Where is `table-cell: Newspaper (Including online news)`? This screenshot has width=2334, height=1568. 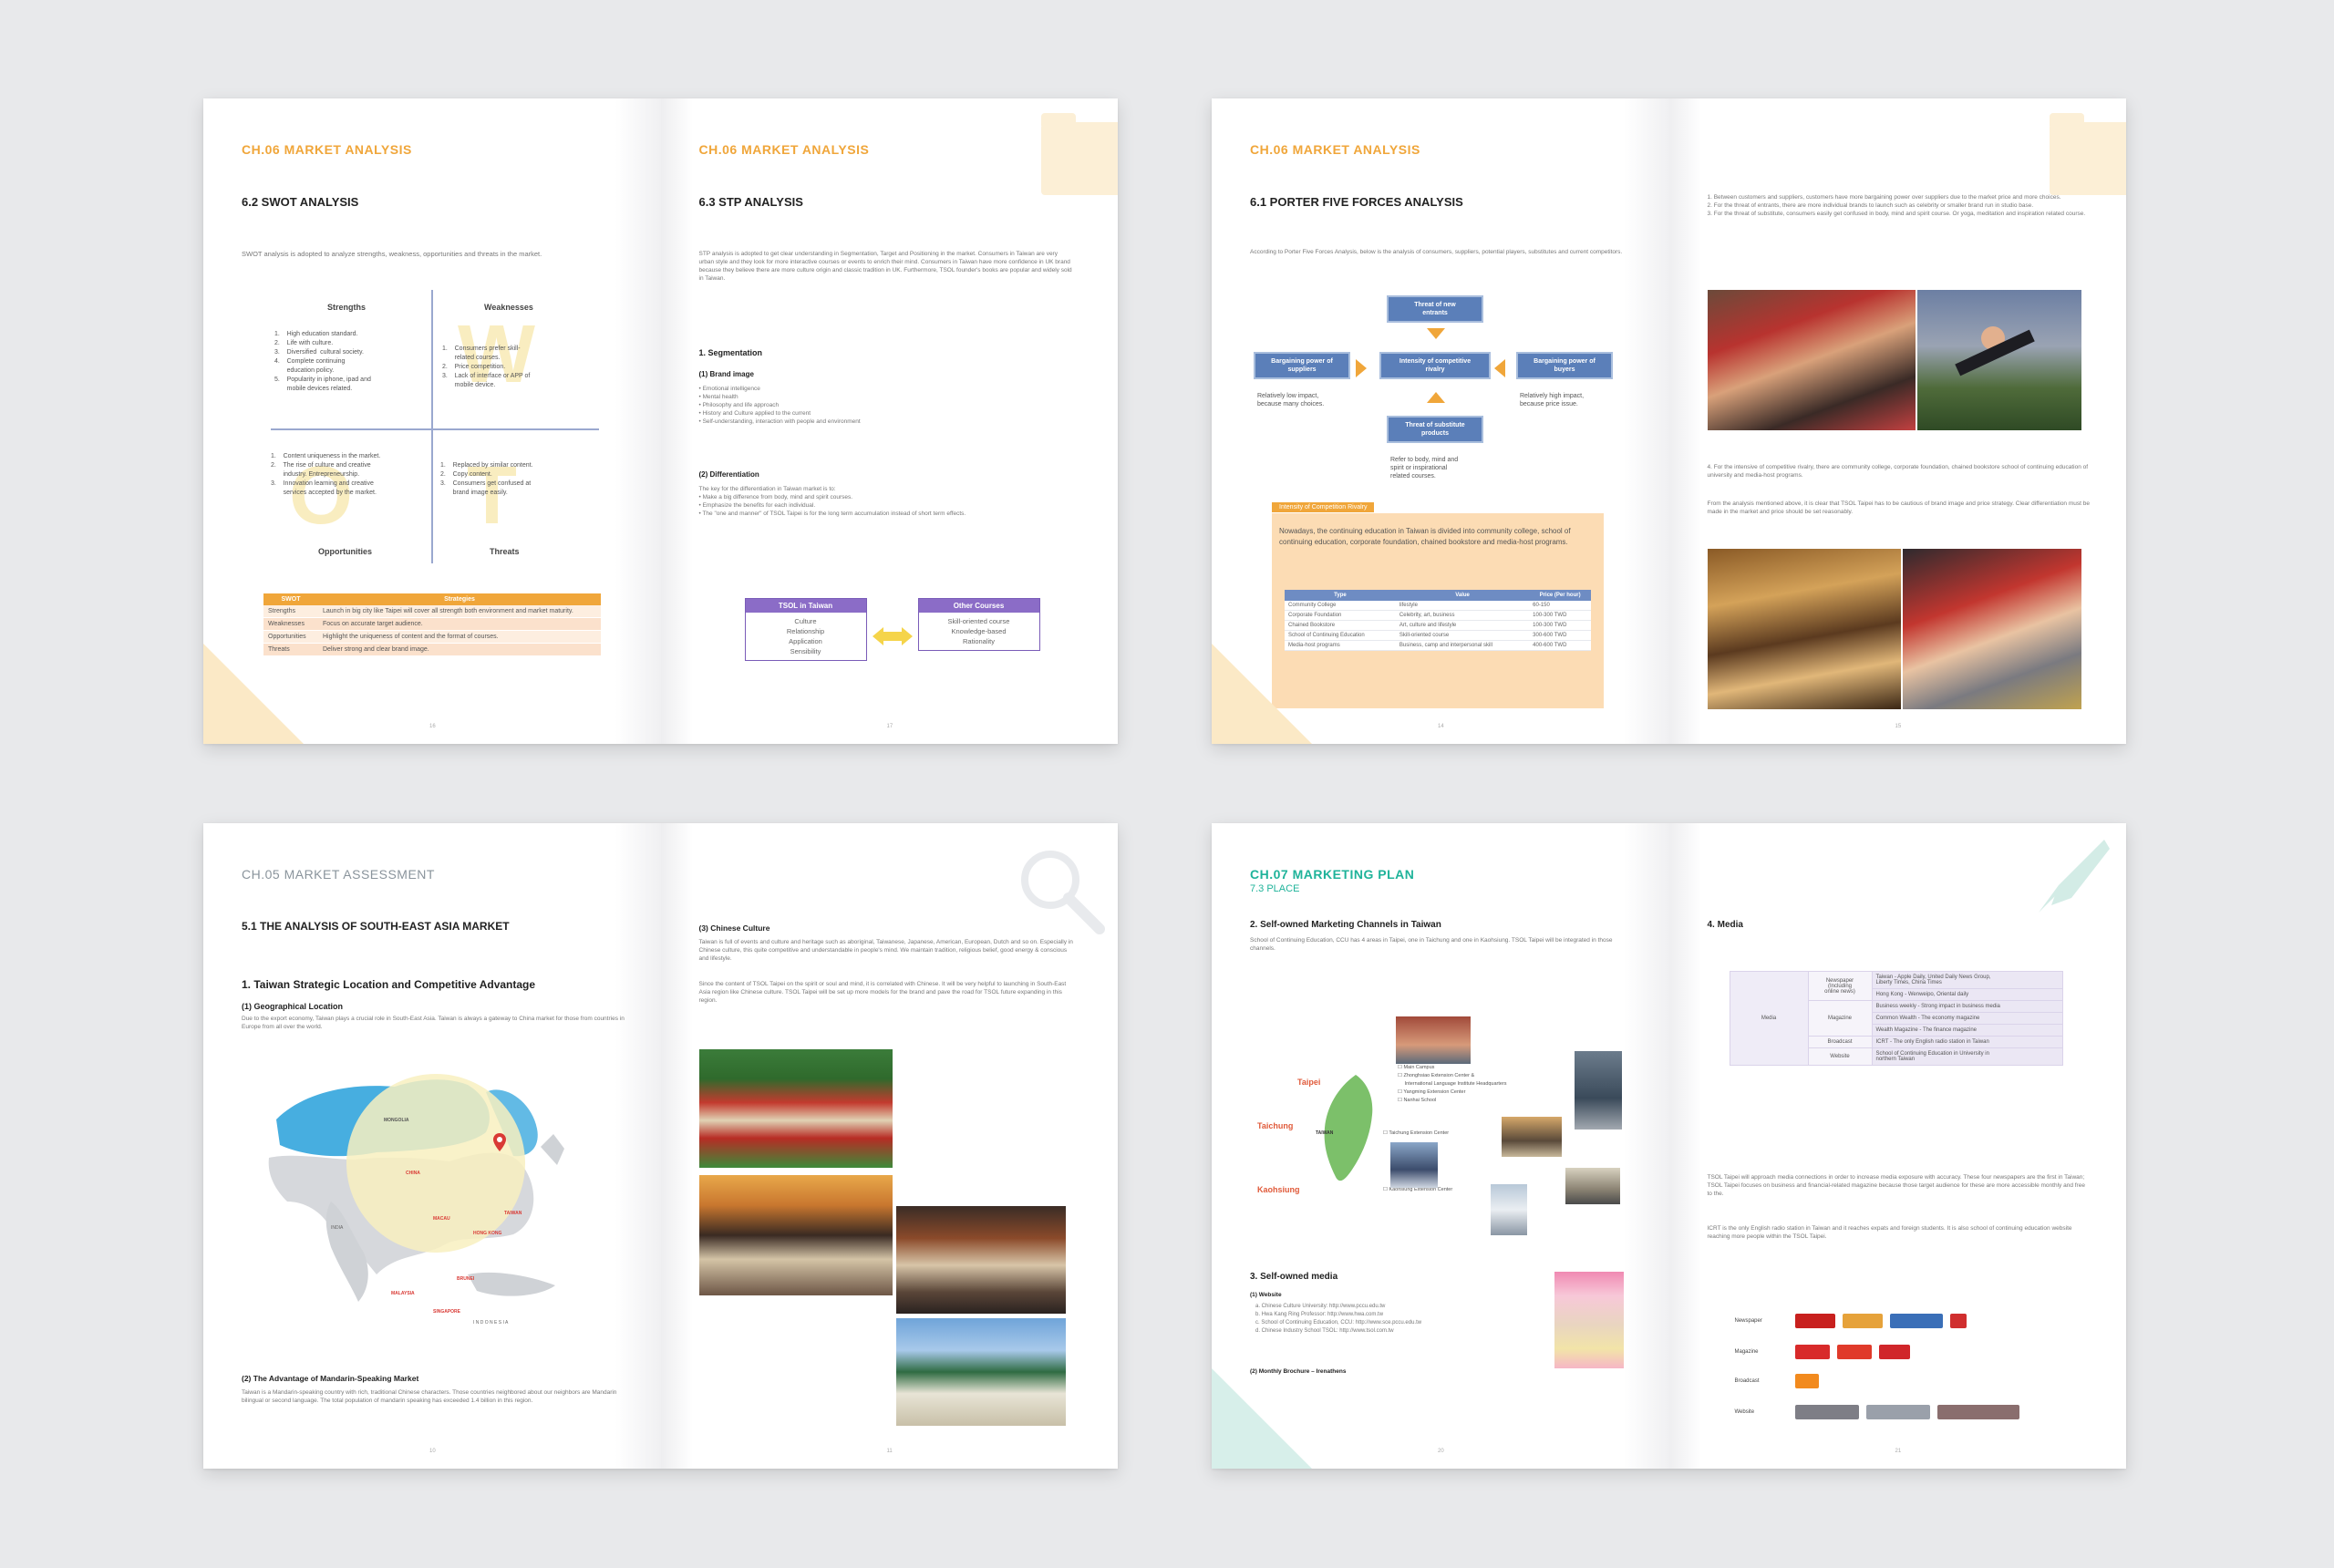
table-cell: Newspaper (Including online news) is located at coordinates (1840, 986).